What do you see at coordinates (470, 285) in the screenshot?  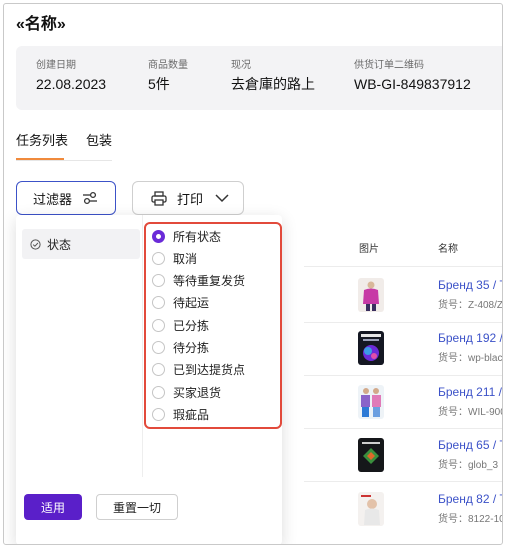 I see `product-name-link: Бренд 35 / Т` at bounding box center [470, 285].